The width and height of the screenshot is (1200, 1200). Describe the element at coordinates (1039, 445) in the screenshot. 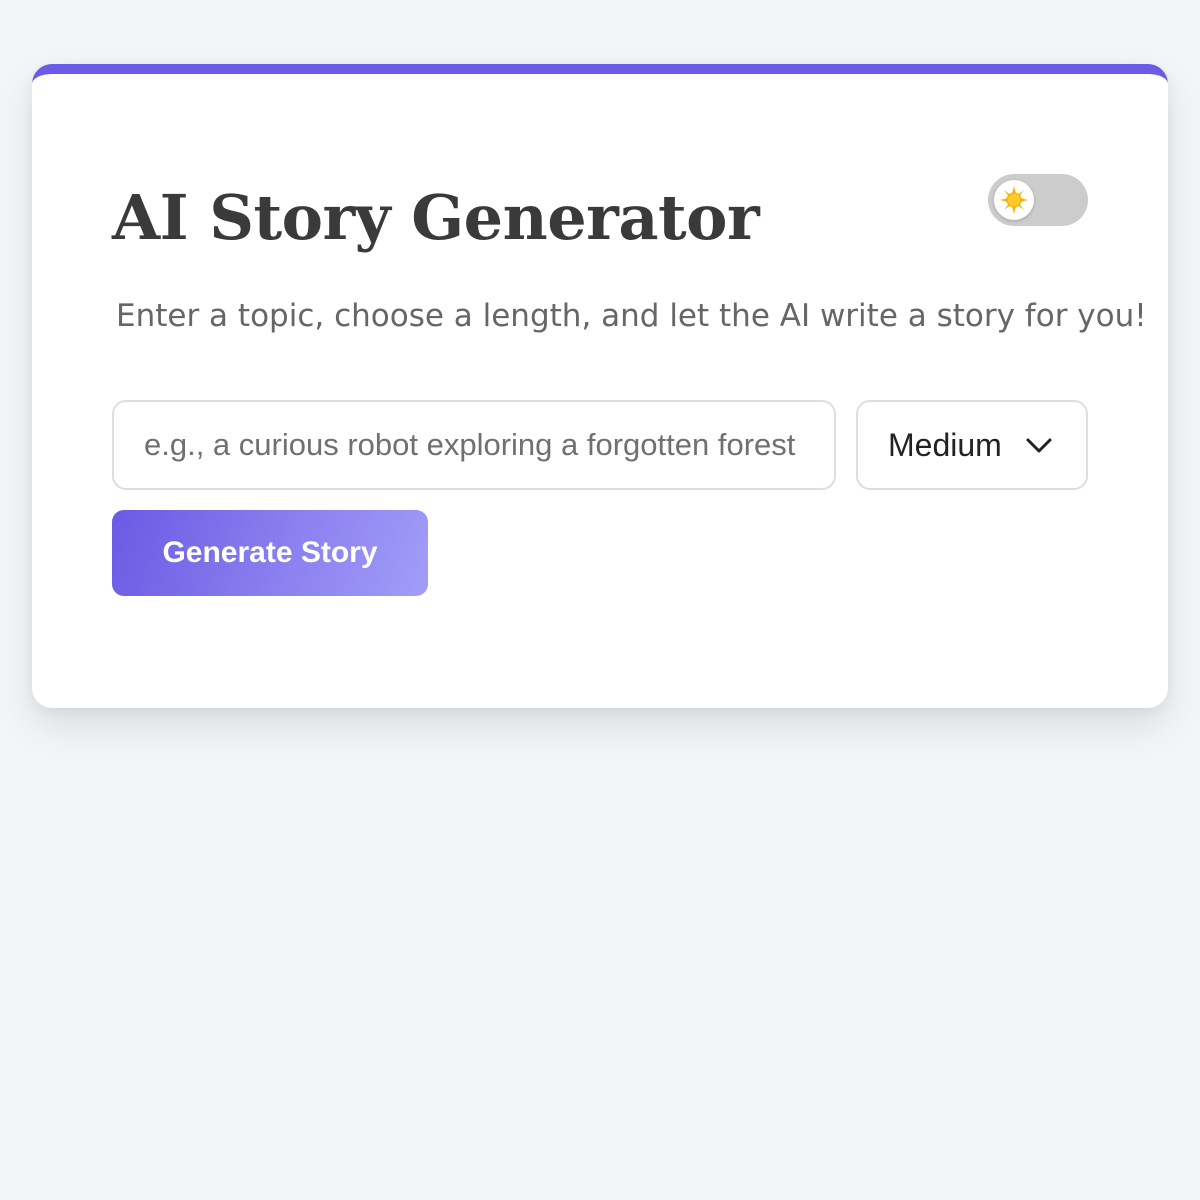

I see `chevron-down-icon` at that location.